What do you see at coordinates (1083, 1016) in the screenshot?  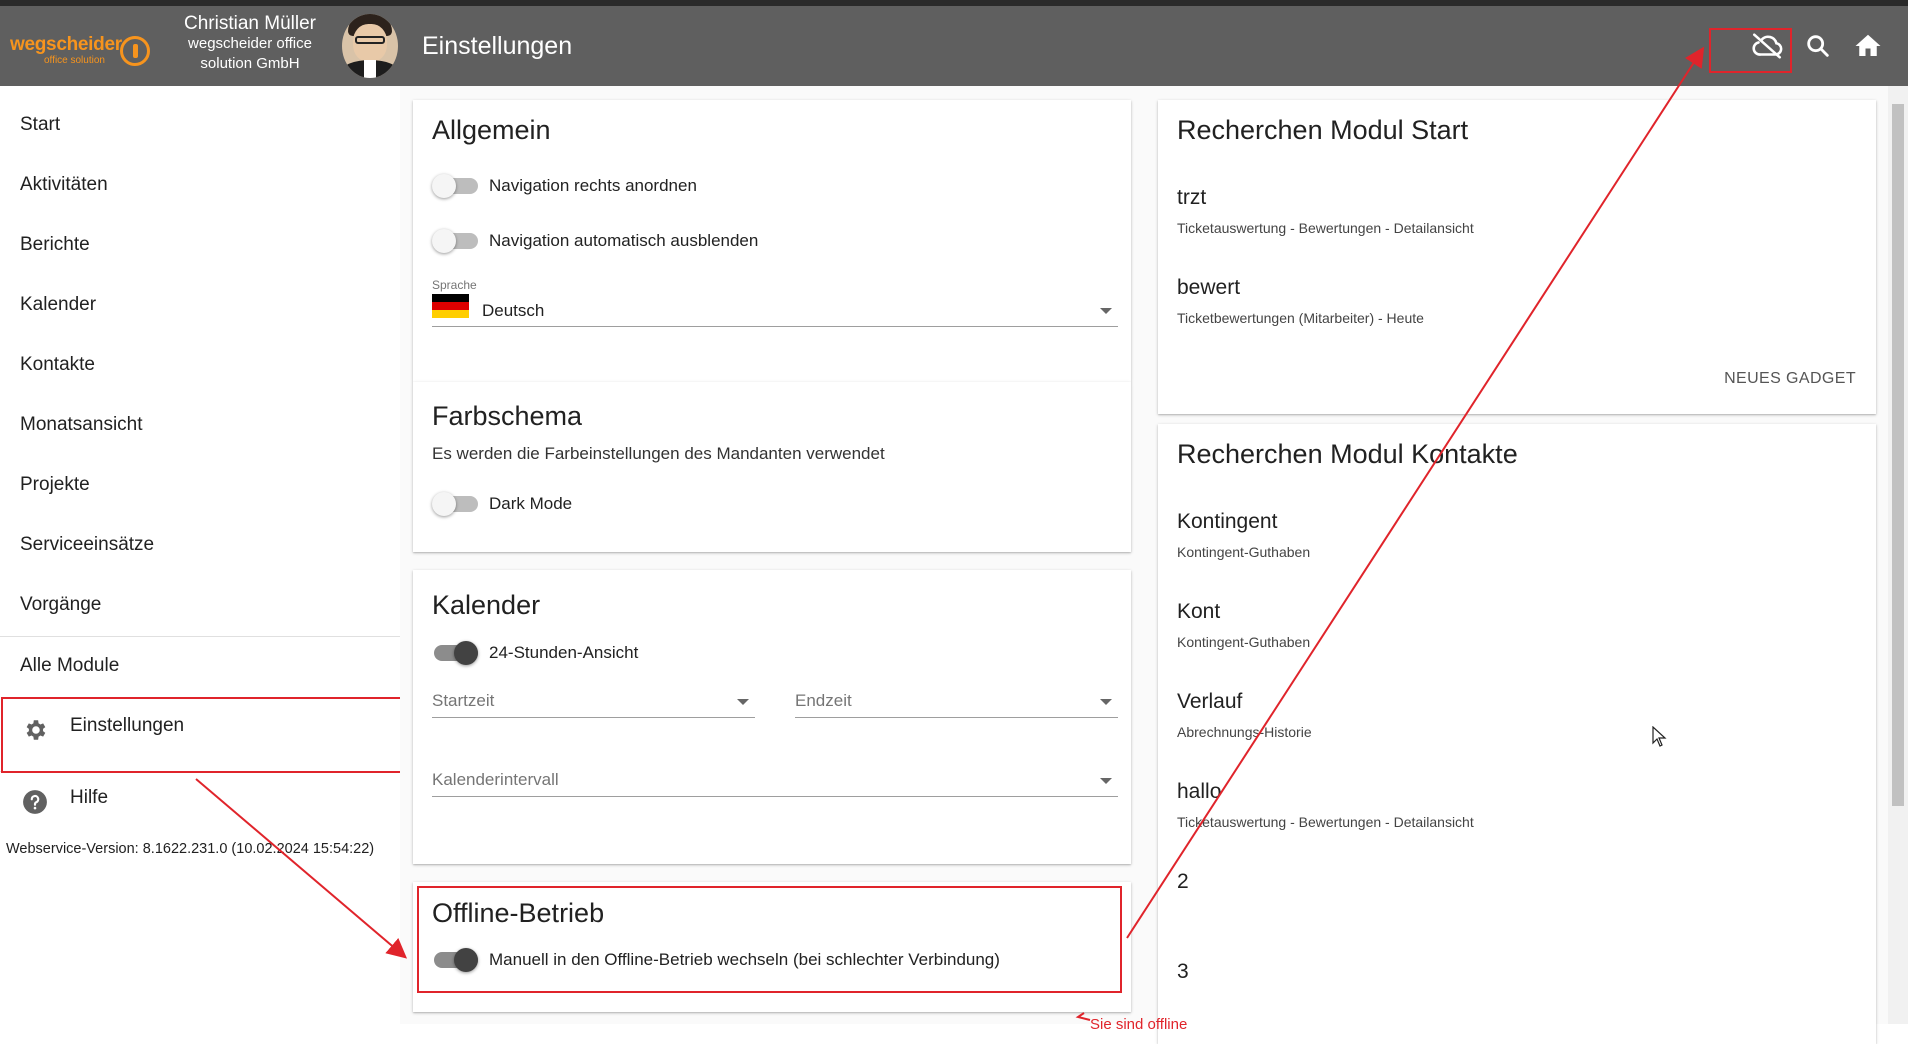 I see `offline-status-arrow-icon` at bounding box center [1083, 1016].